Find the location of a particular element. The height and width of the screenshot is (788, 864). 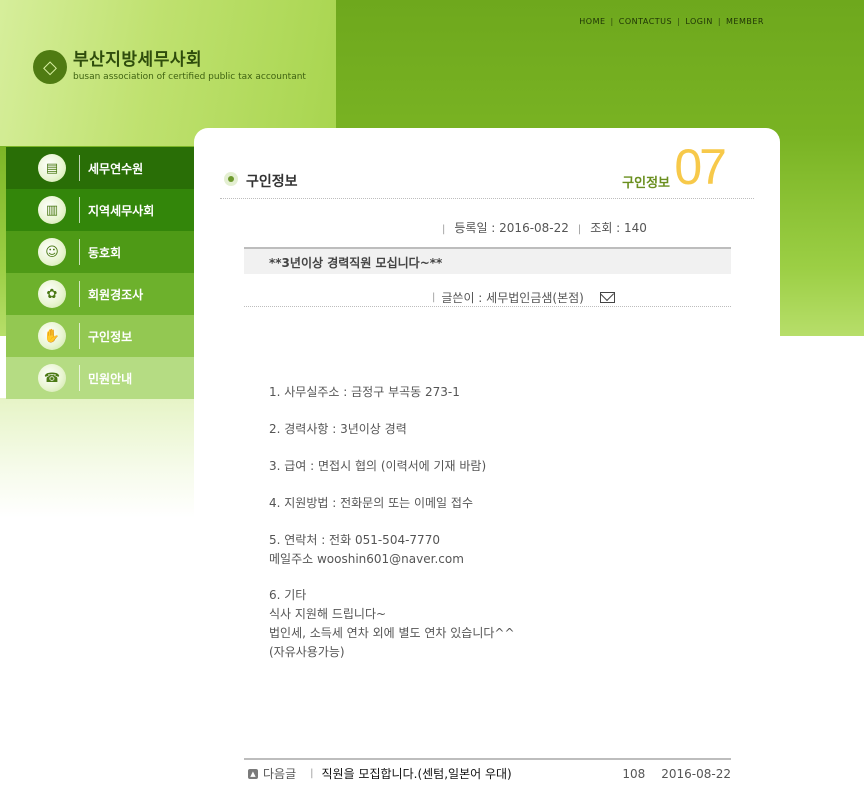

section-number: 07 is located at coordinates (700, 167).